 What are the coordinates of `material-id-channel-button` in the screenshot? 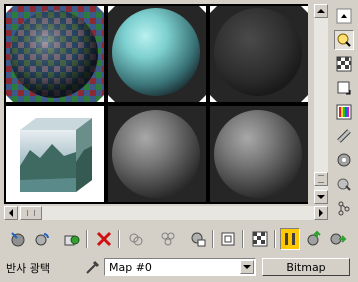 It's located at (228, 239).